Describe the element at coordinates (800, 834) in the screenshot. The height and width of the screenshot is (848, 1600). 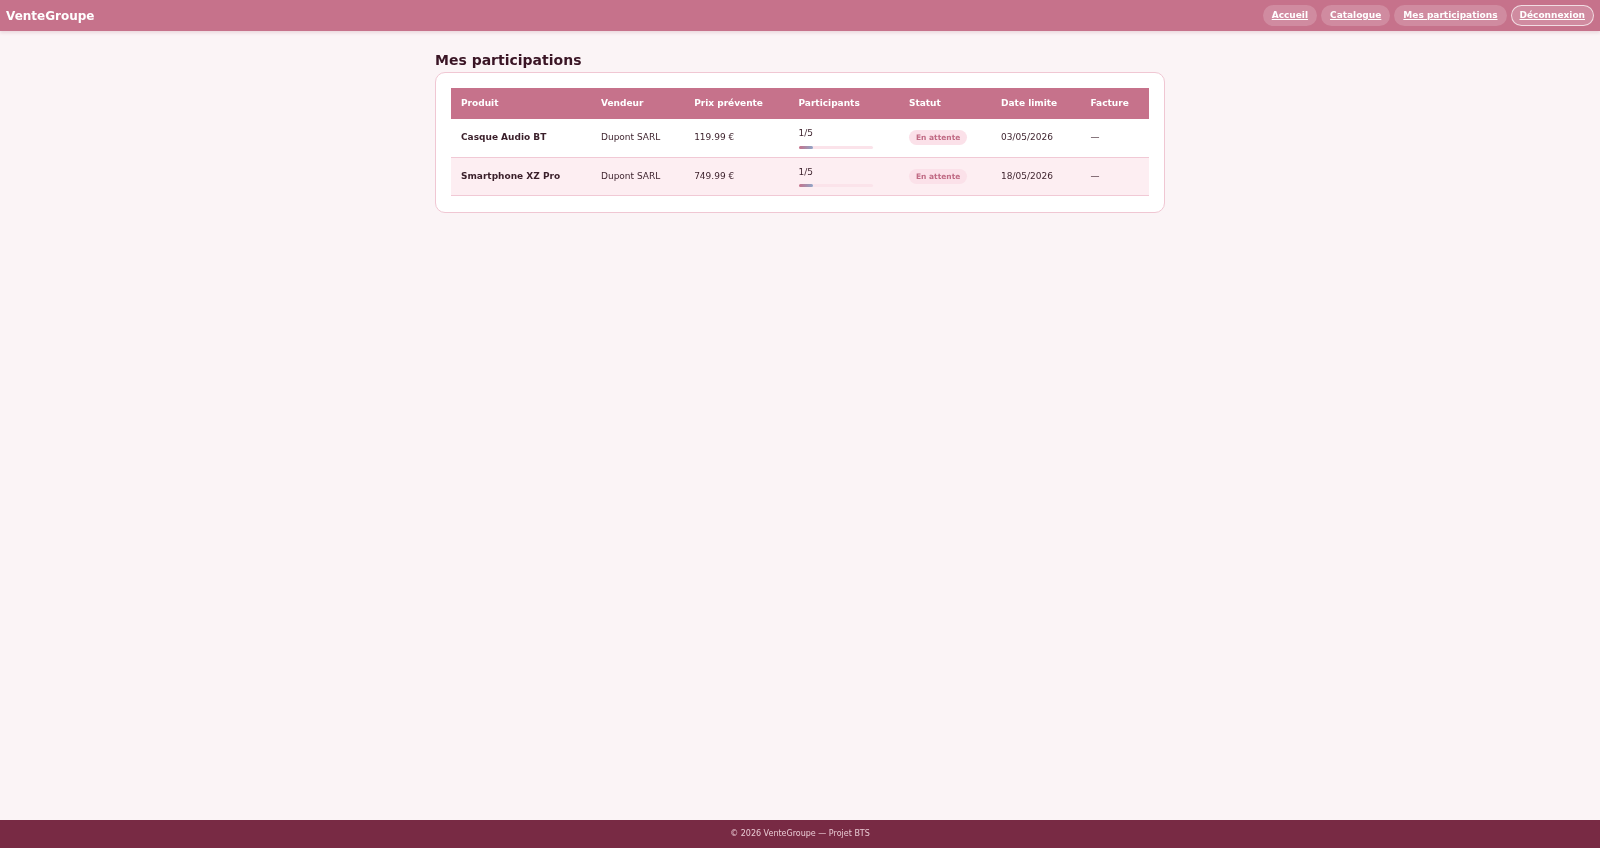
I see `footer-text: © 2026 VenteGroupe — Projet BTS` at that location.